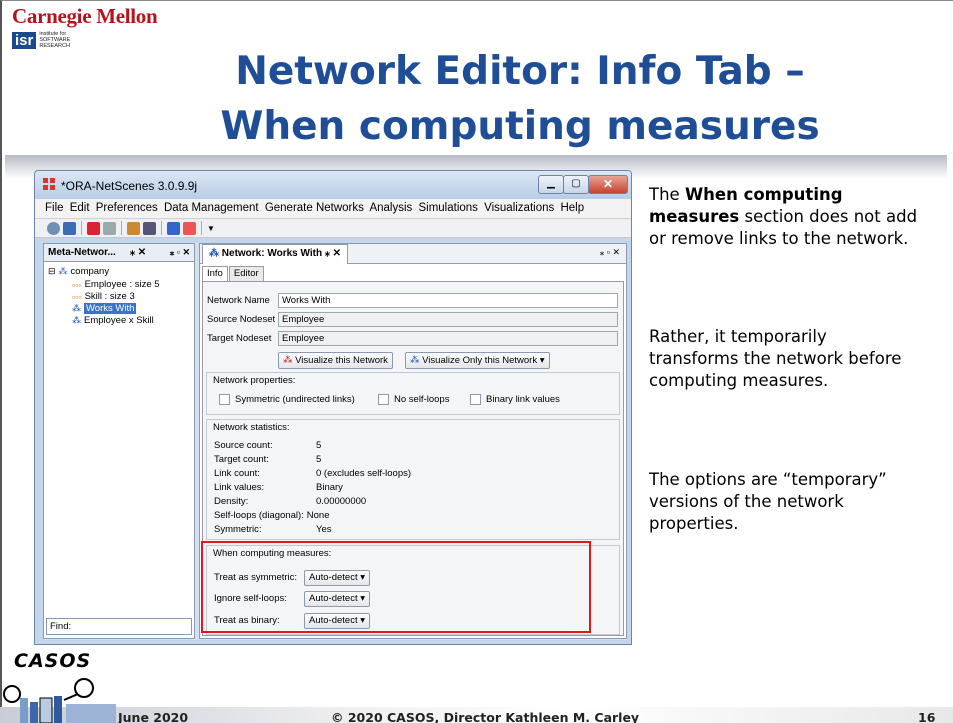 The image size is (953, 723). I want to click on maximize-button: ▢, so click(576, 184).